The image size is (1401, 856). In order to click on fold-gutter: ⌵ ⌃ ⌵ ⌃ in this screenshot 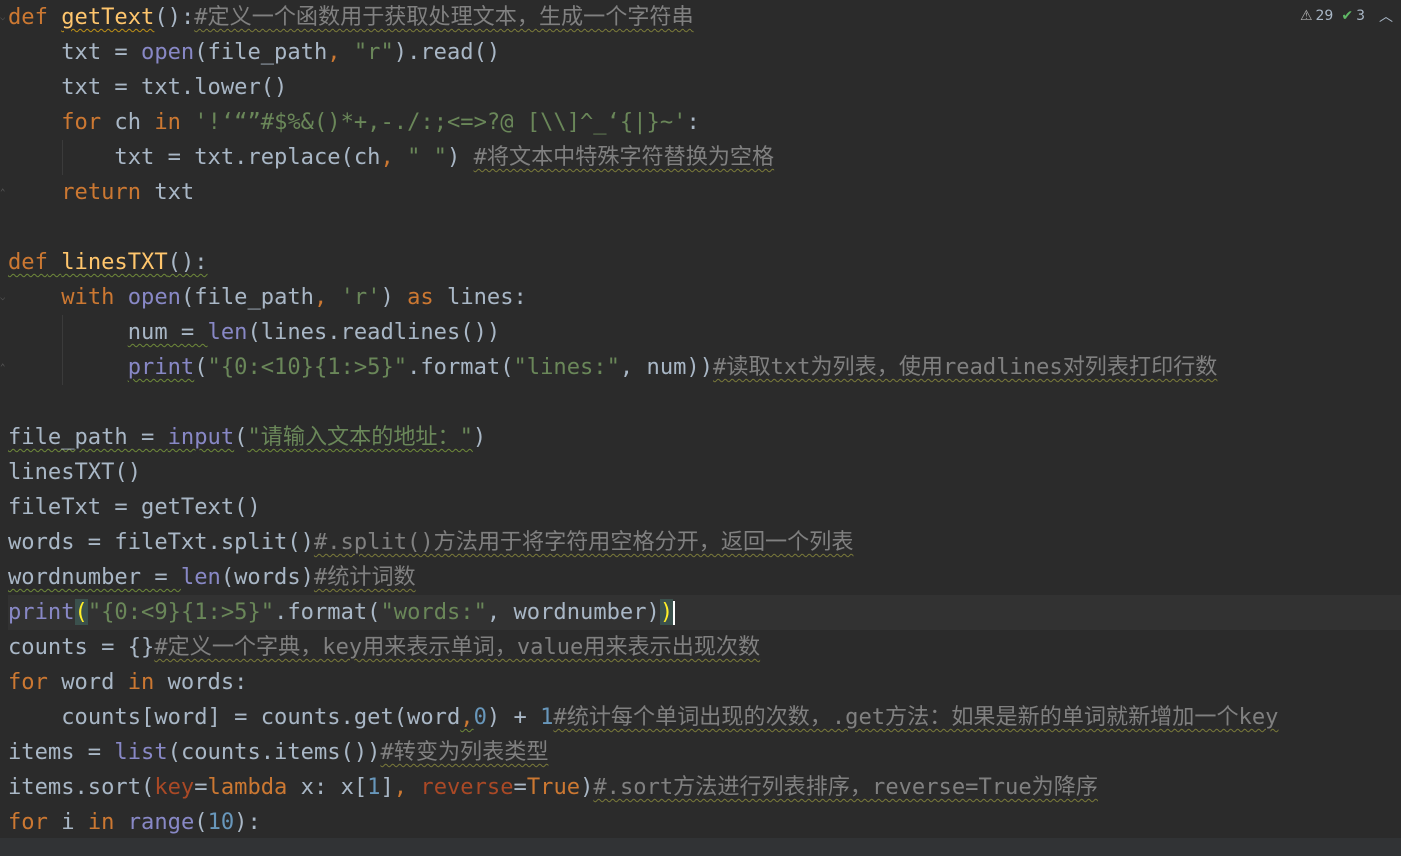, I will do `click(4, 428)`.